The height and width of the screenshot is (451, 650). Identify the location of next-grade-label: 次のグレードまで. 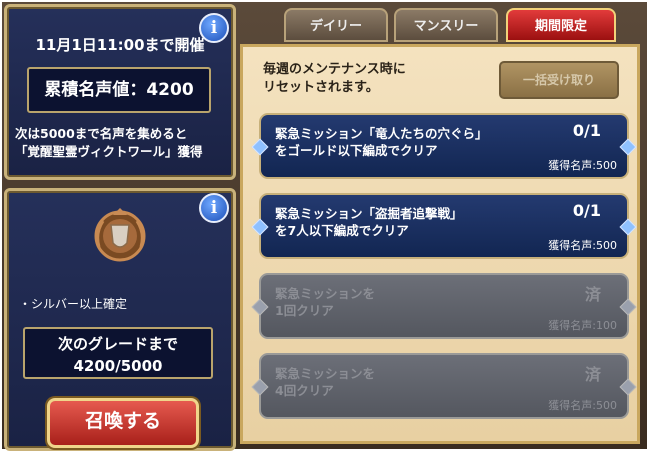
(117, 344).